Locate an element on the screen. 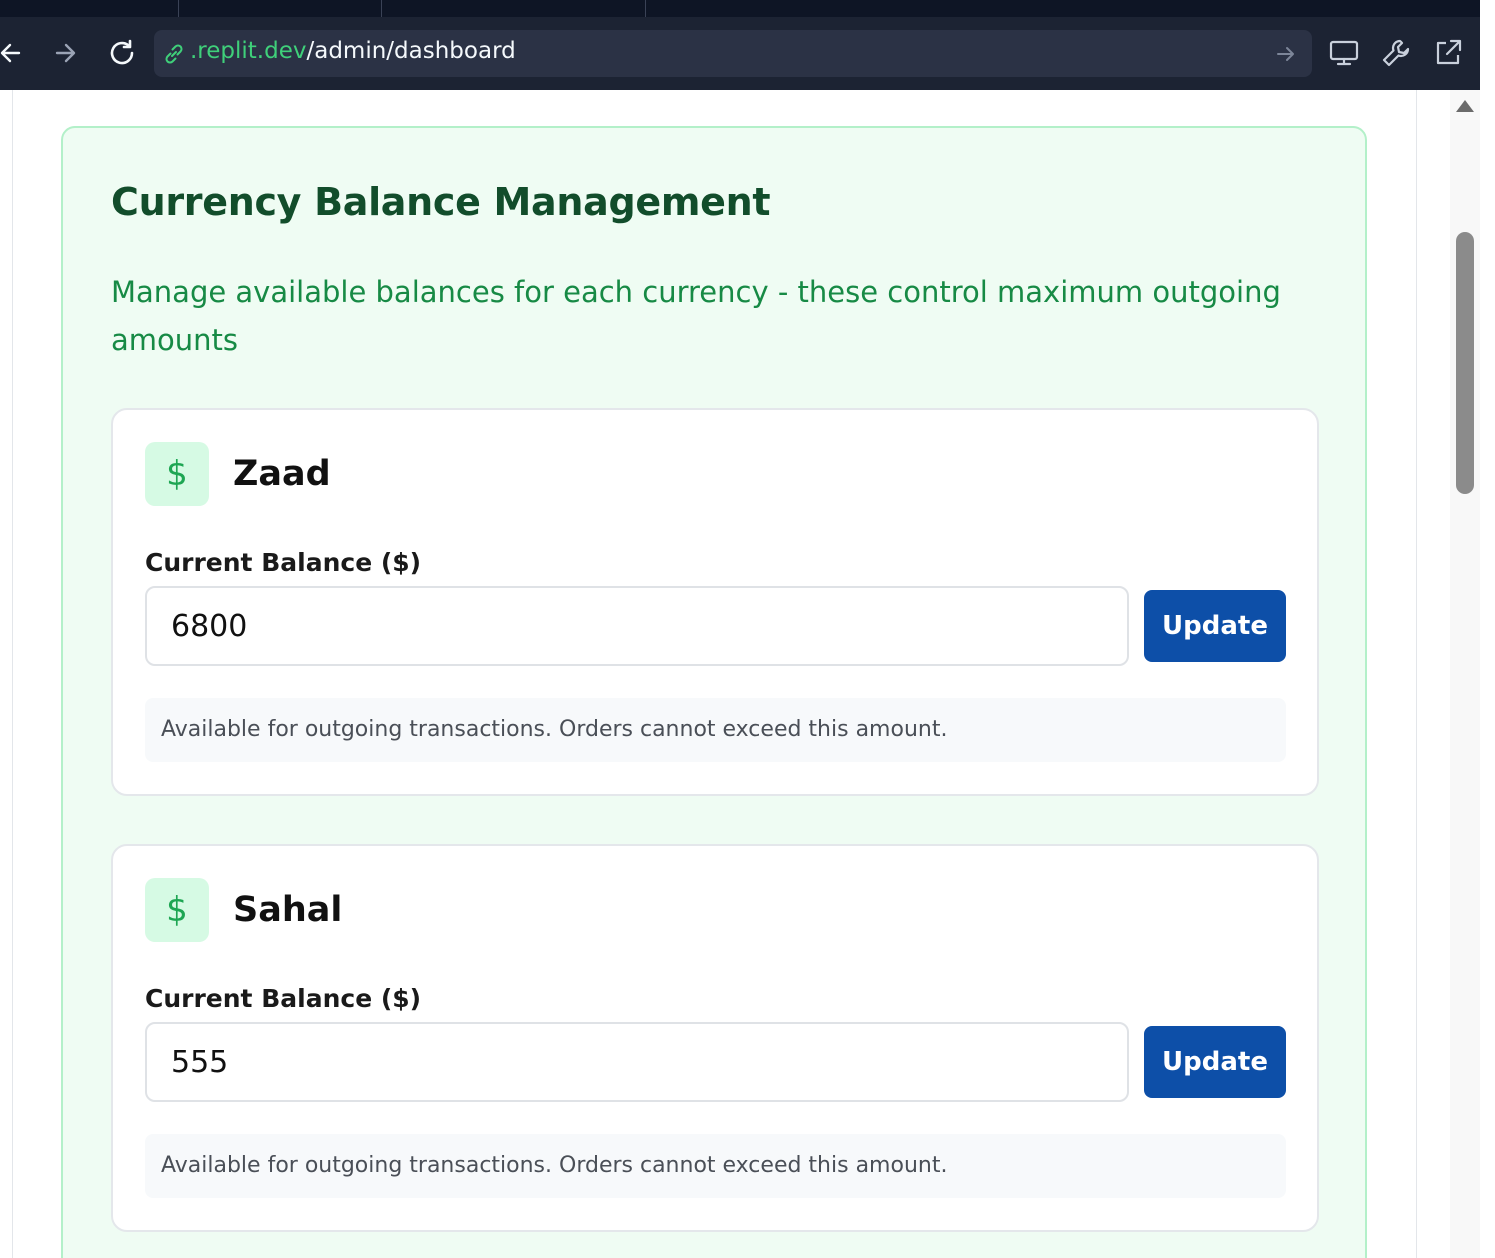 The image size is (1495, 1258). panel-title: Currency Balance Management is located at coordinates (441, 202).